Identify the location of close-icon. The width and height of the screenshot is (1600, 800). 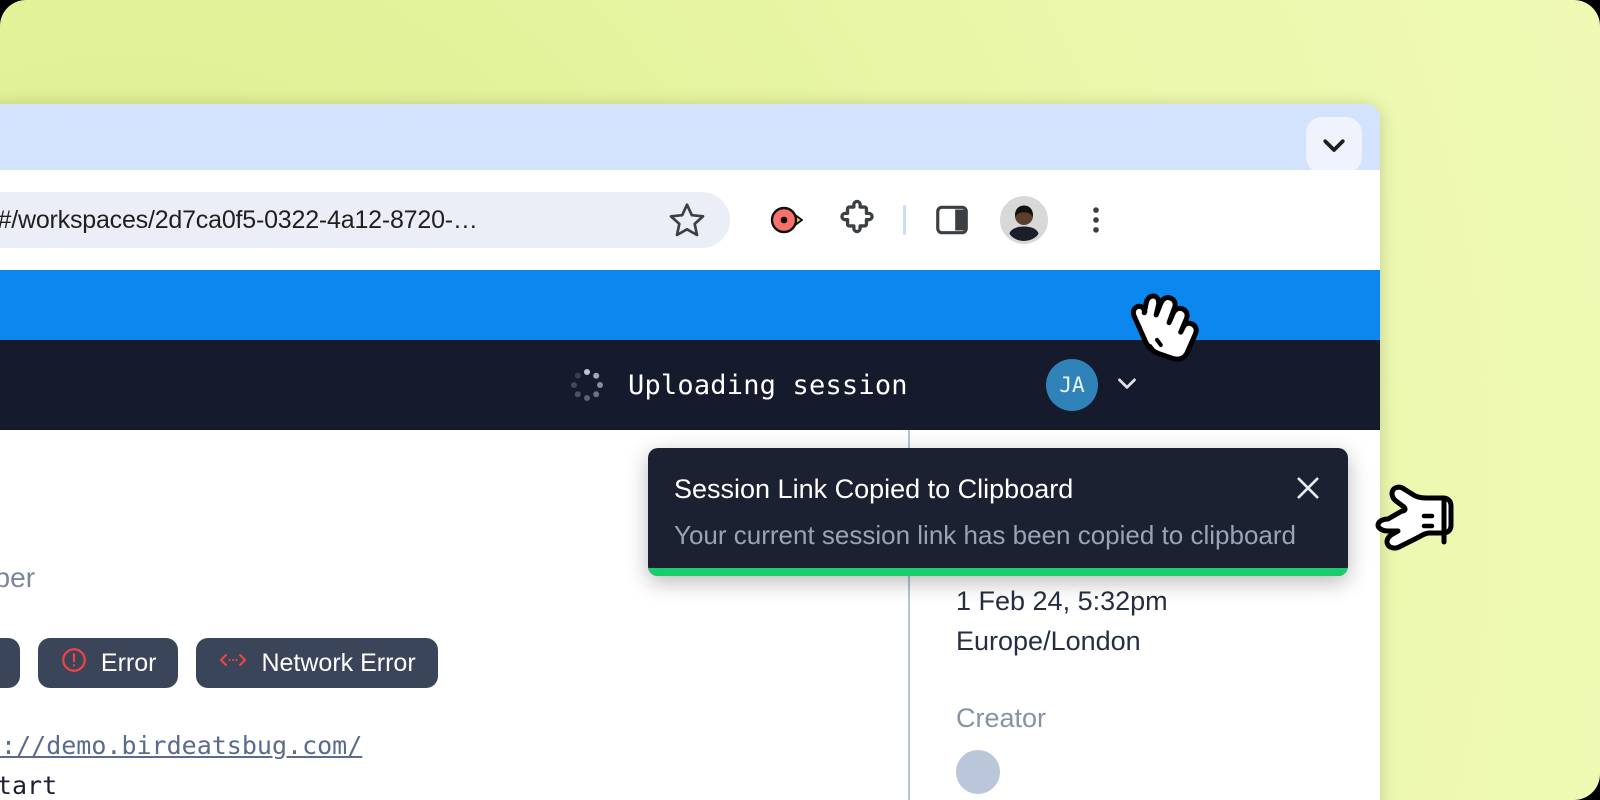
(1308, 488).